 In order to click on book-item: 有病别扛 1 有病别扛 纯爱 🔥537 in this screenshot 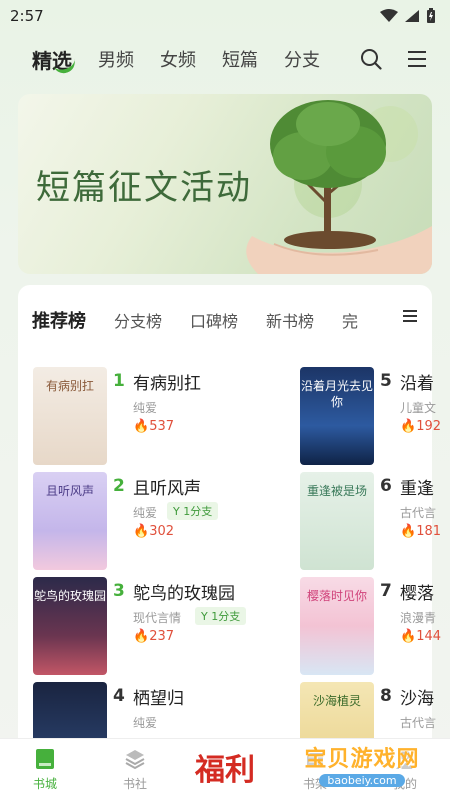, I will do `click(133, 419)`.